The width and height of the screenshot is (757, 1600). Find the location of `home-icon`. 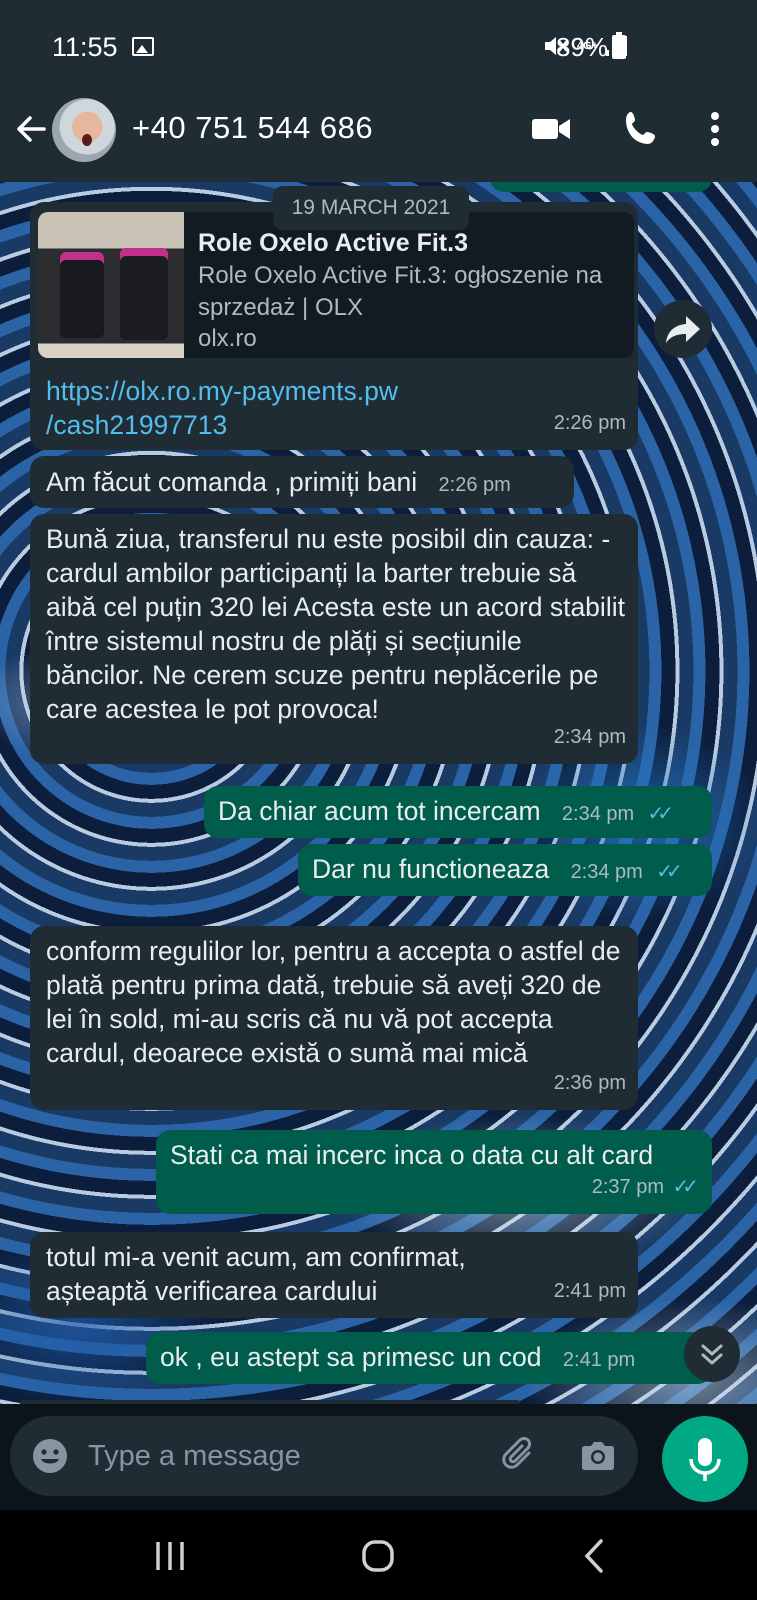

home-icon is located at coordinates (378, 1556).